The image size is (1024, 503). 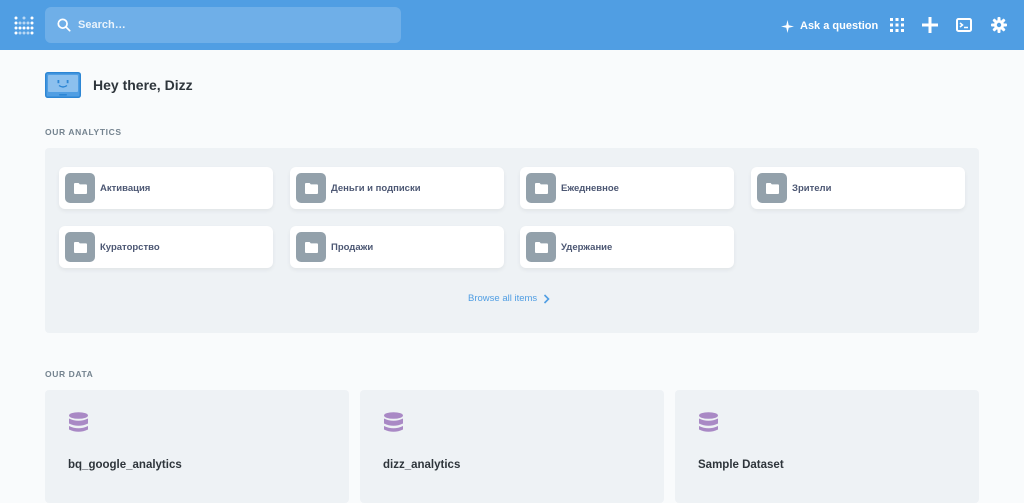 I want to click on collection-name: Удержание, so click(x=587, y=247).